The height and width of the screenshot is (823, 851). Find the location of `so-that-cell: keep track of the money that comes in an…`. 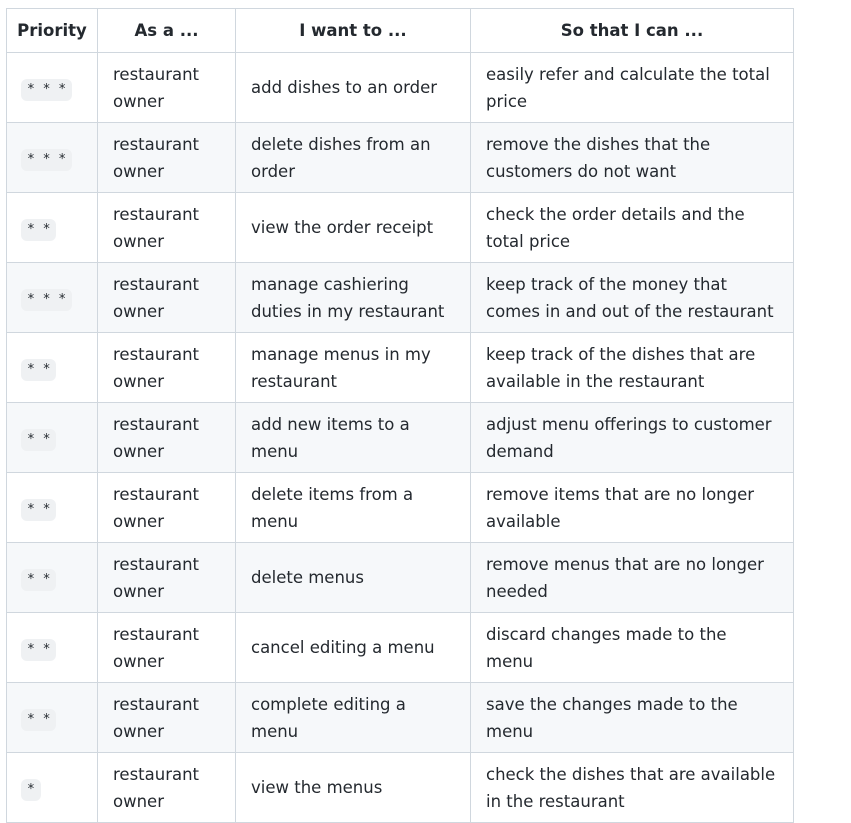

so-that-cell: keep track of the money that comes in an… is located at coordinates (632, 297).